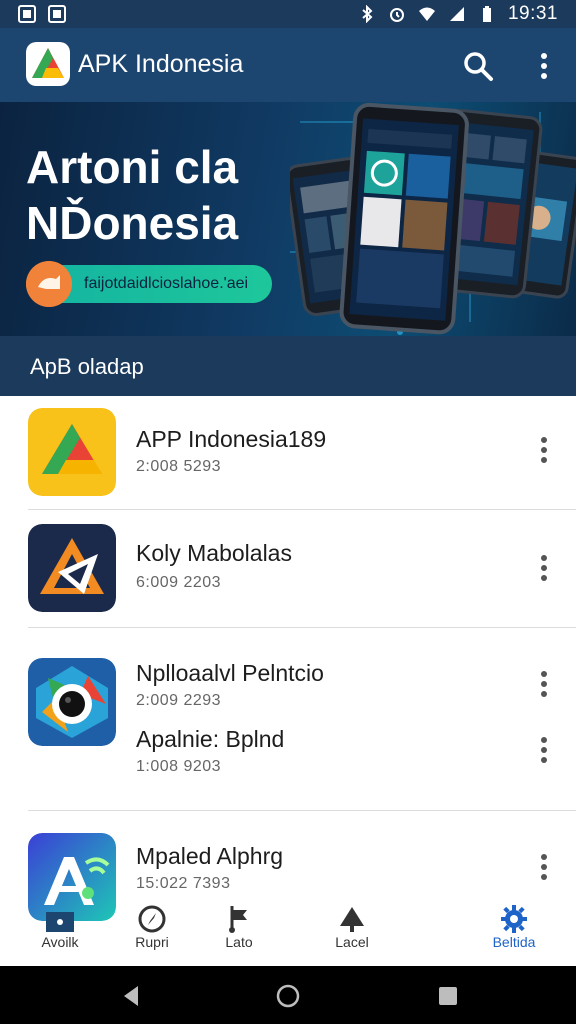 The image size is (576, 1024). What do you see at coordinates (210, 856) in the screenshot?
I see `app-name: Mpaled Alphrg` at bounding box center [210, 856].